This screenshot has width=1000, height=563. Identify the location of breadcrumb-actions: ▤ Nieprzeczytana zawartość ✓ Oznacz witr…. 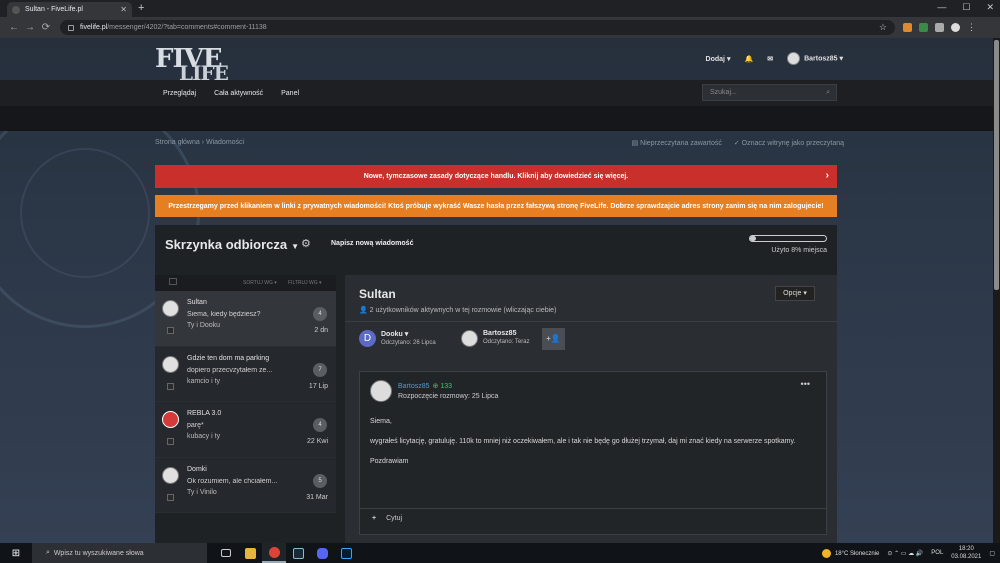
(738, 143).